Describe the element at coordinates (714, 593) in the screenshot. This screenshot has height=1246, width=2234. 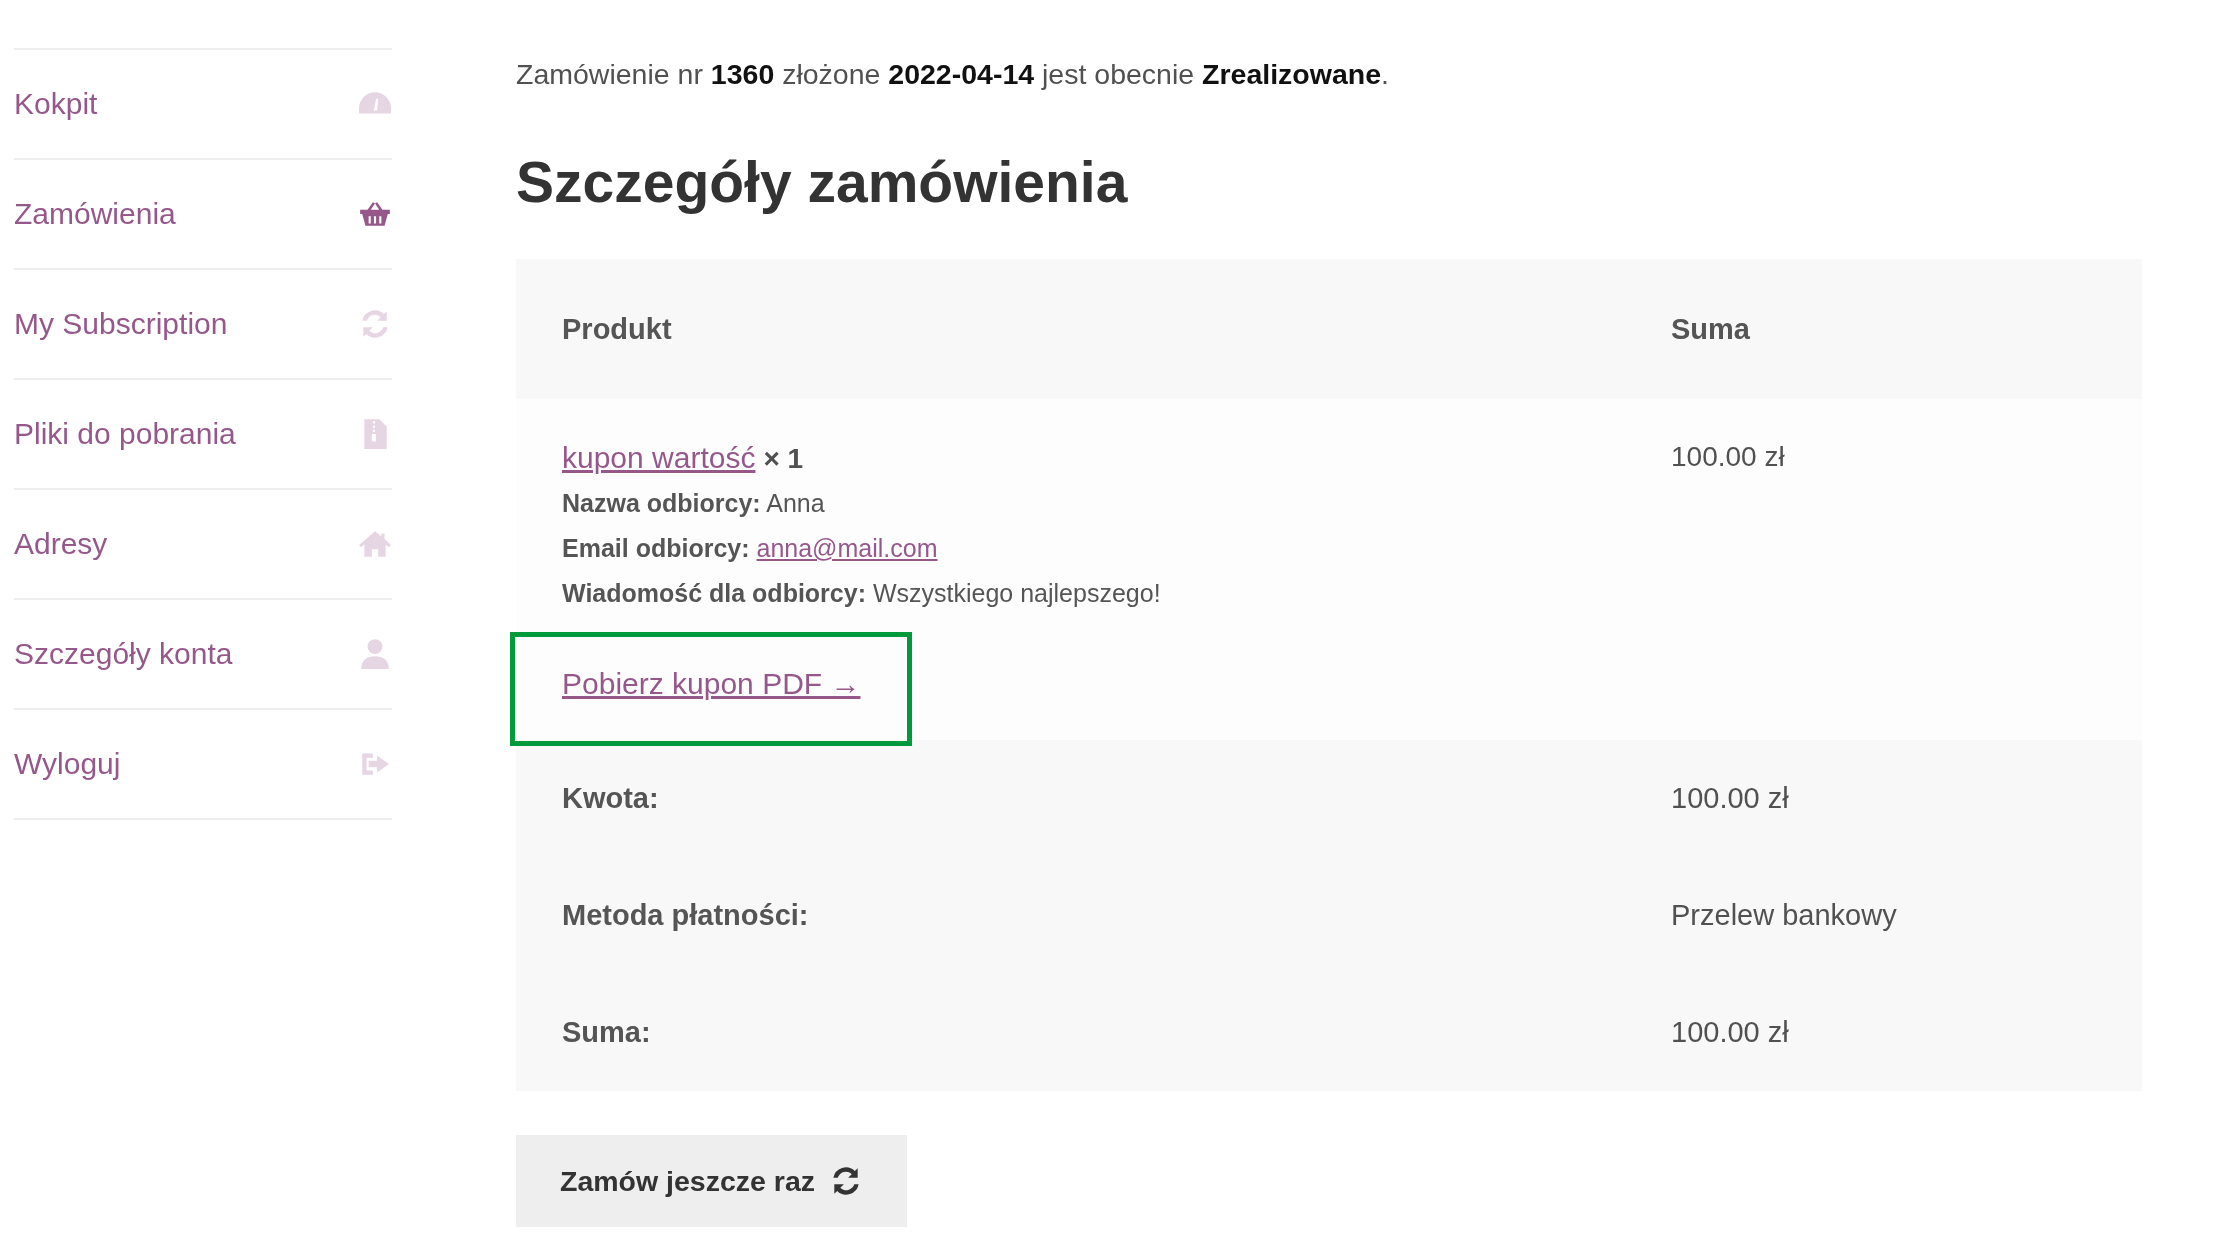
I see `meta-label: Wiadomość dla odbiorcy:` at that location.